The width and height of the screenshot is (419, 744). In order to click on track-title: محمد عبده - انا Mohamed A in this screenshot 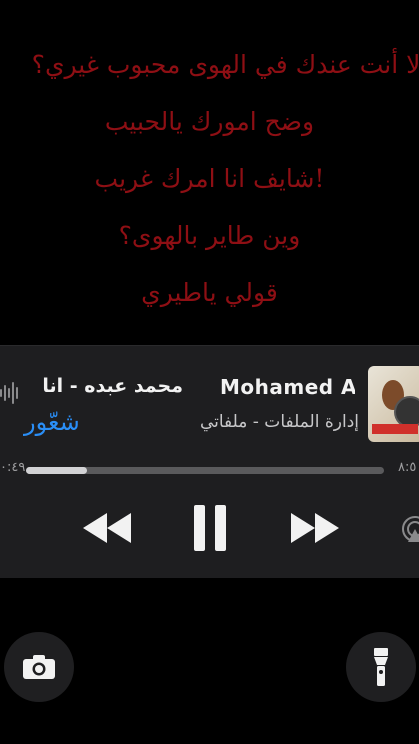, I will do `click(177, 388)`.